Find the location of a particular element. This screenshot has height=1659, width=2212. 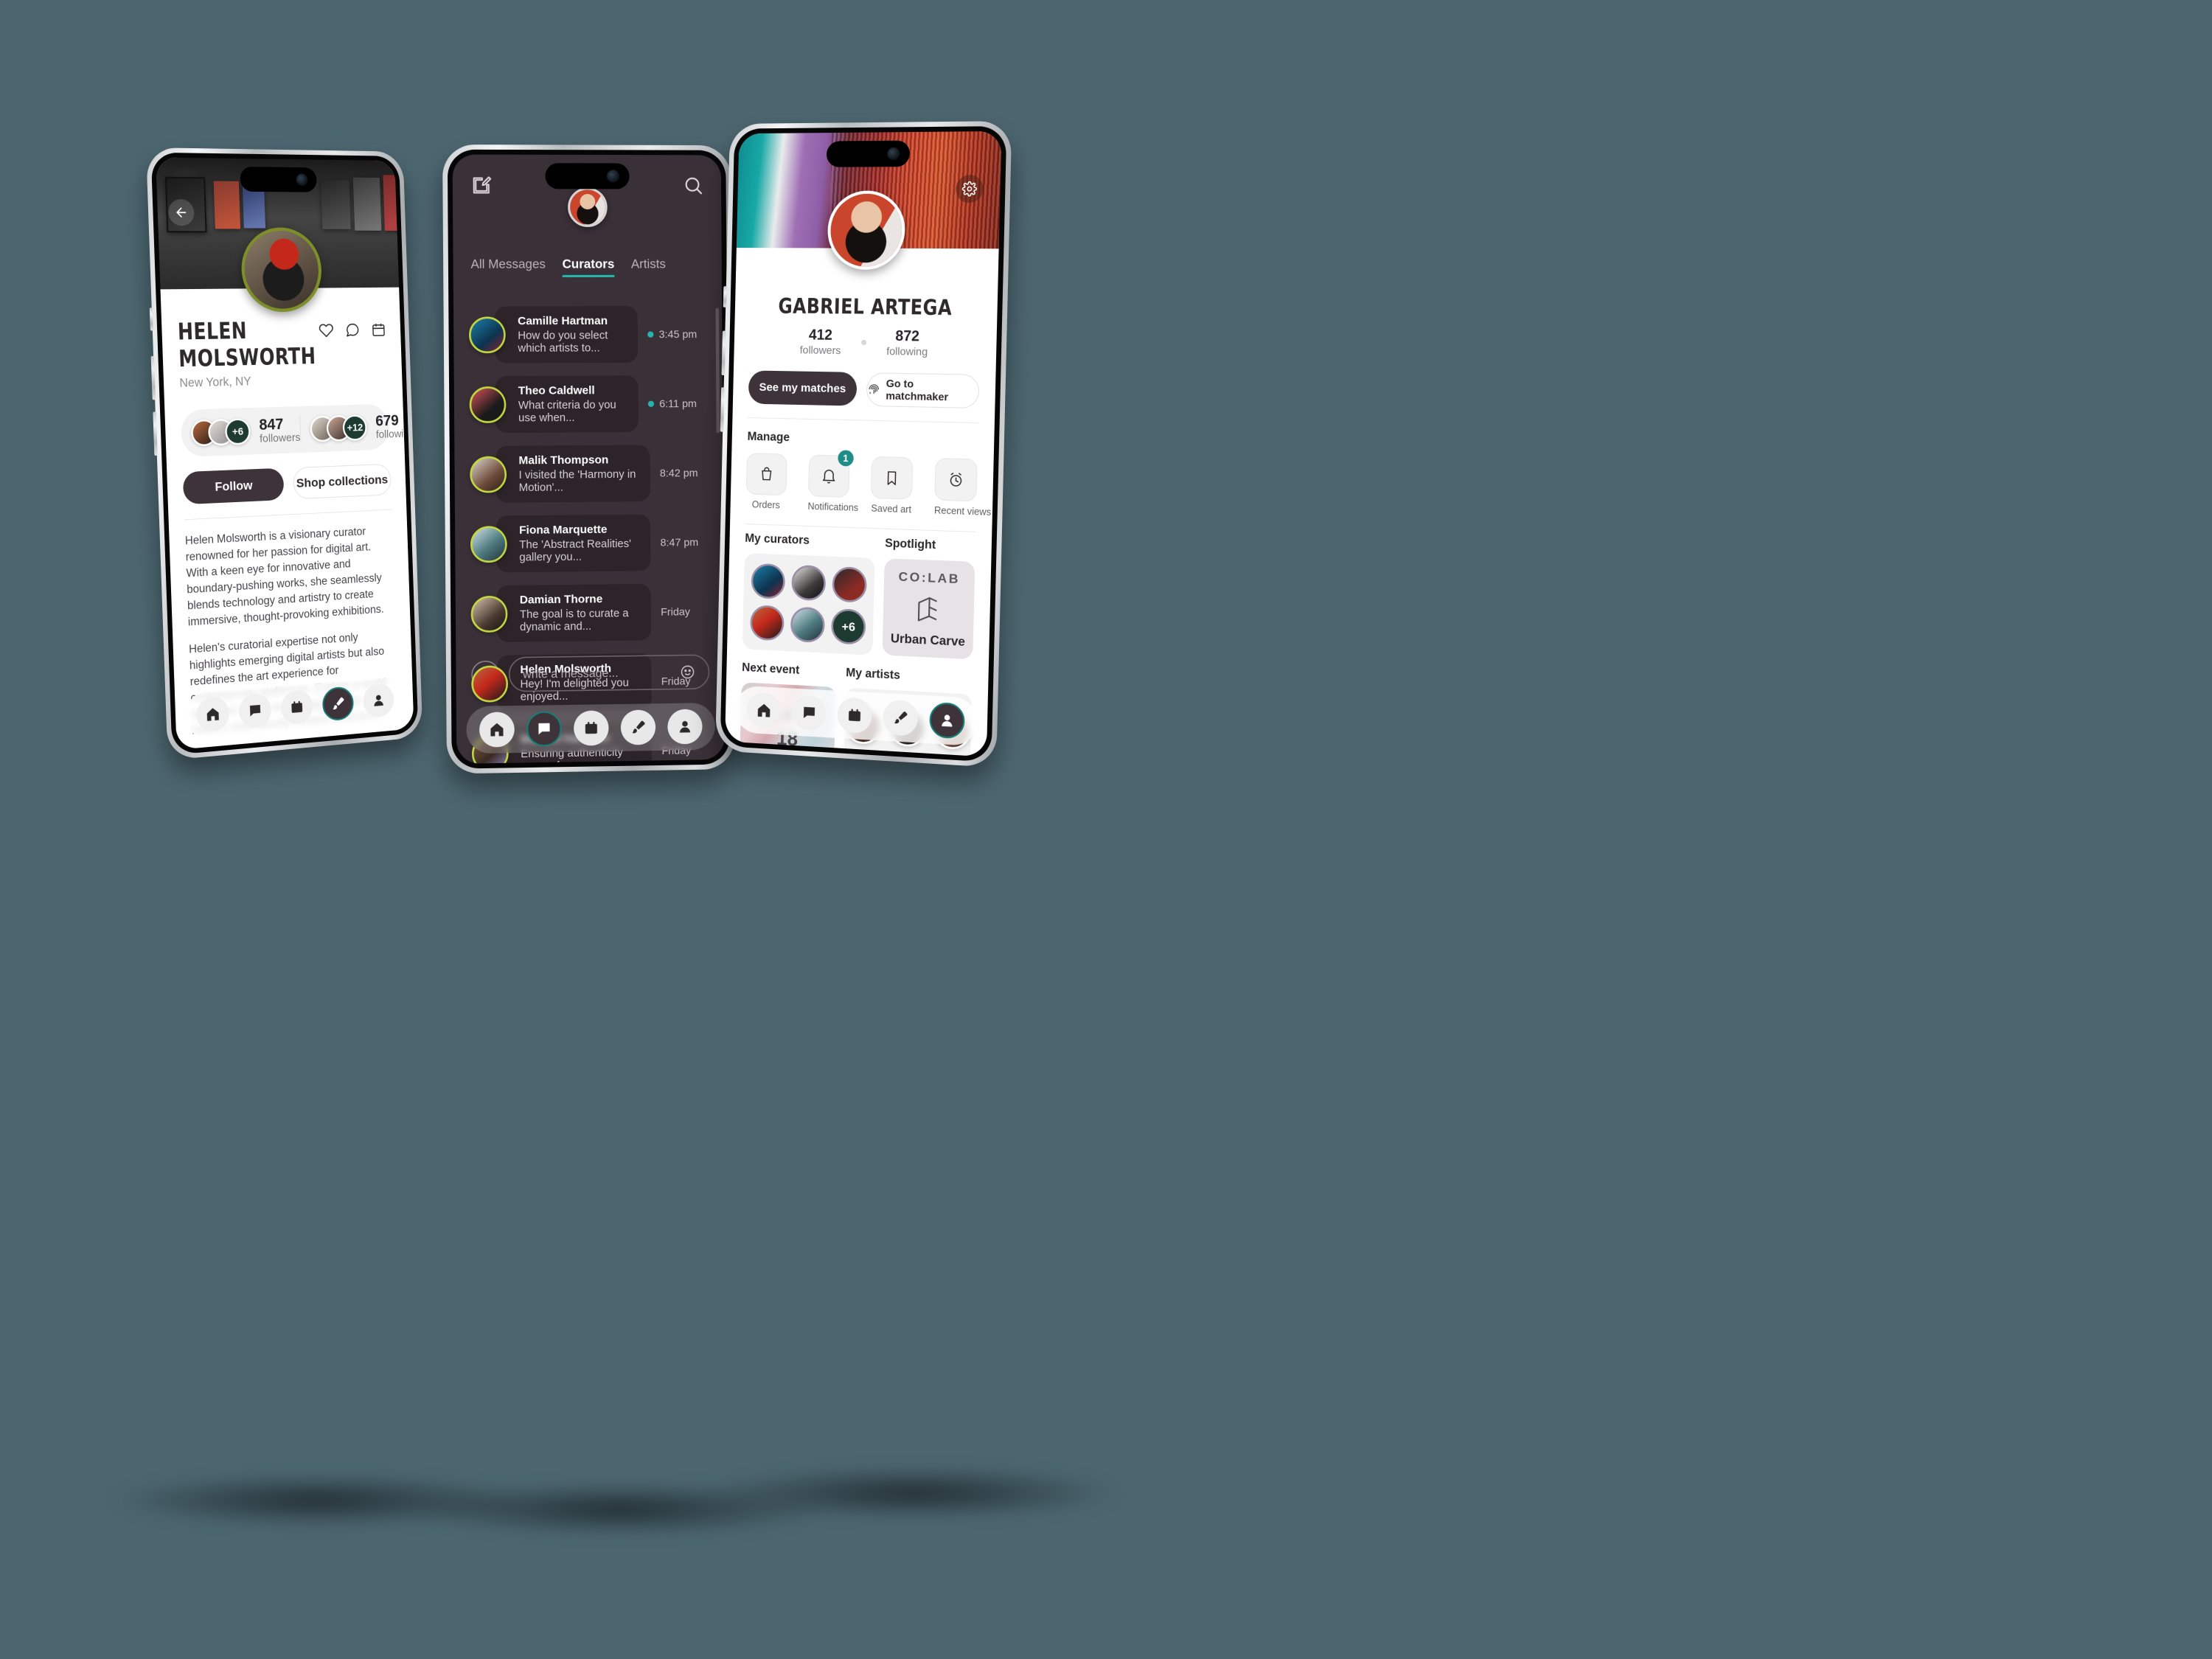

comment-icon is located at coordinates (353, 330).